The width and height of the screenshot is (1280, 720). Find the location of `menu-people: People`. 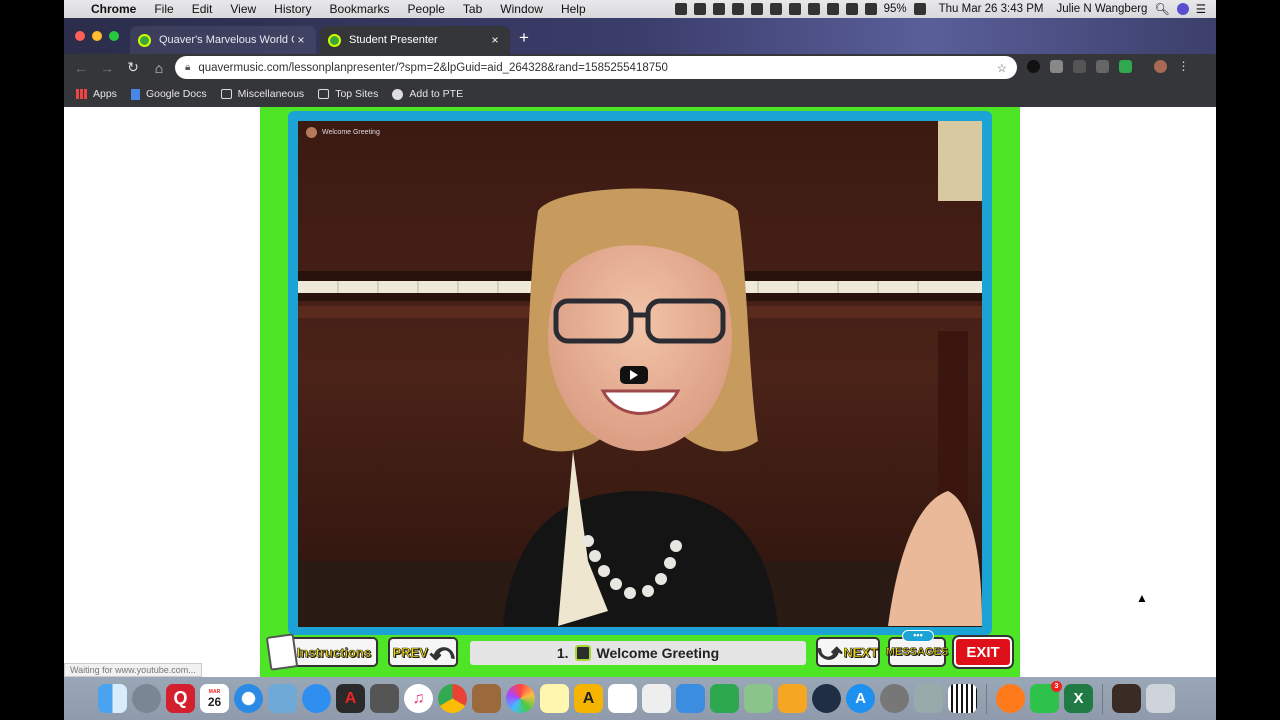

menu-people: People is located at coordinates (426, 9).